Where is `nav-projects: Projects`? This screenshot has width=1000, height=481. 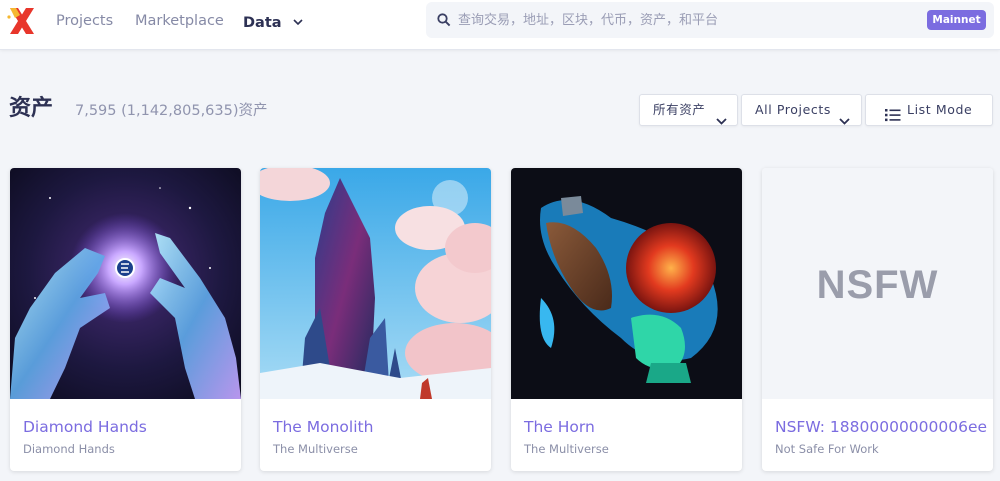
nav-projects: Projects is located at coordinates (84, 21).